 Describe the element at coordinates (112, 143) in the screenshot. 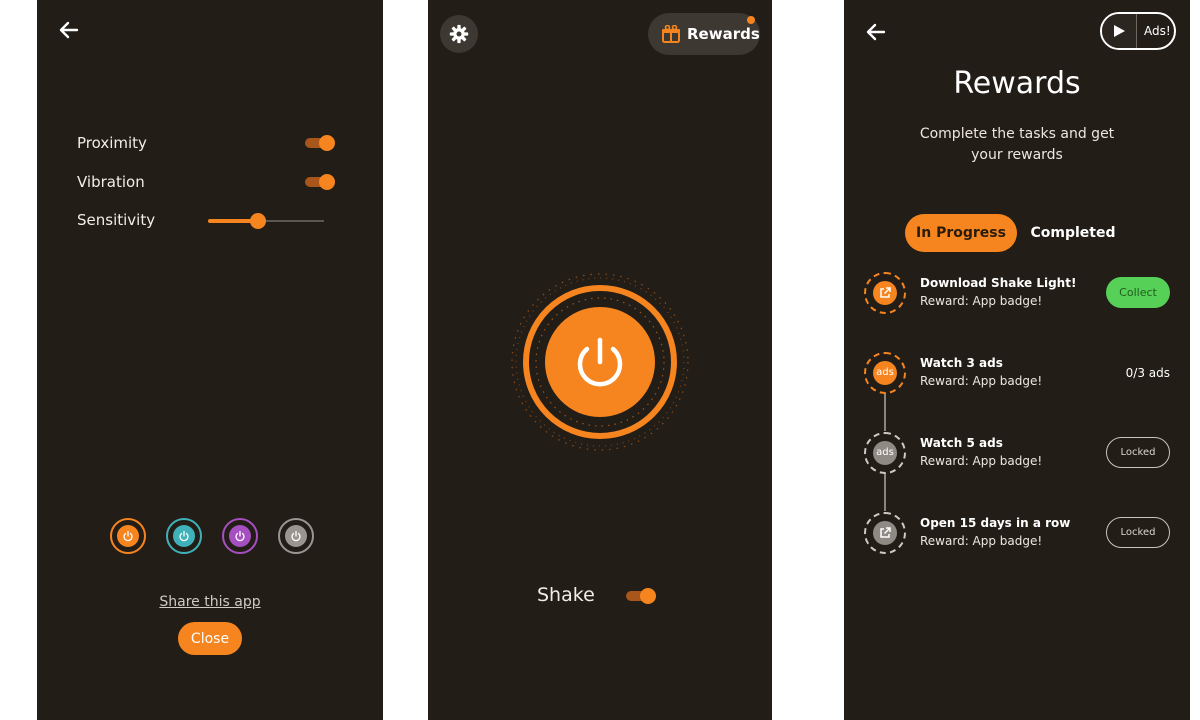

I see `proximity-label: Proximity` at that location.